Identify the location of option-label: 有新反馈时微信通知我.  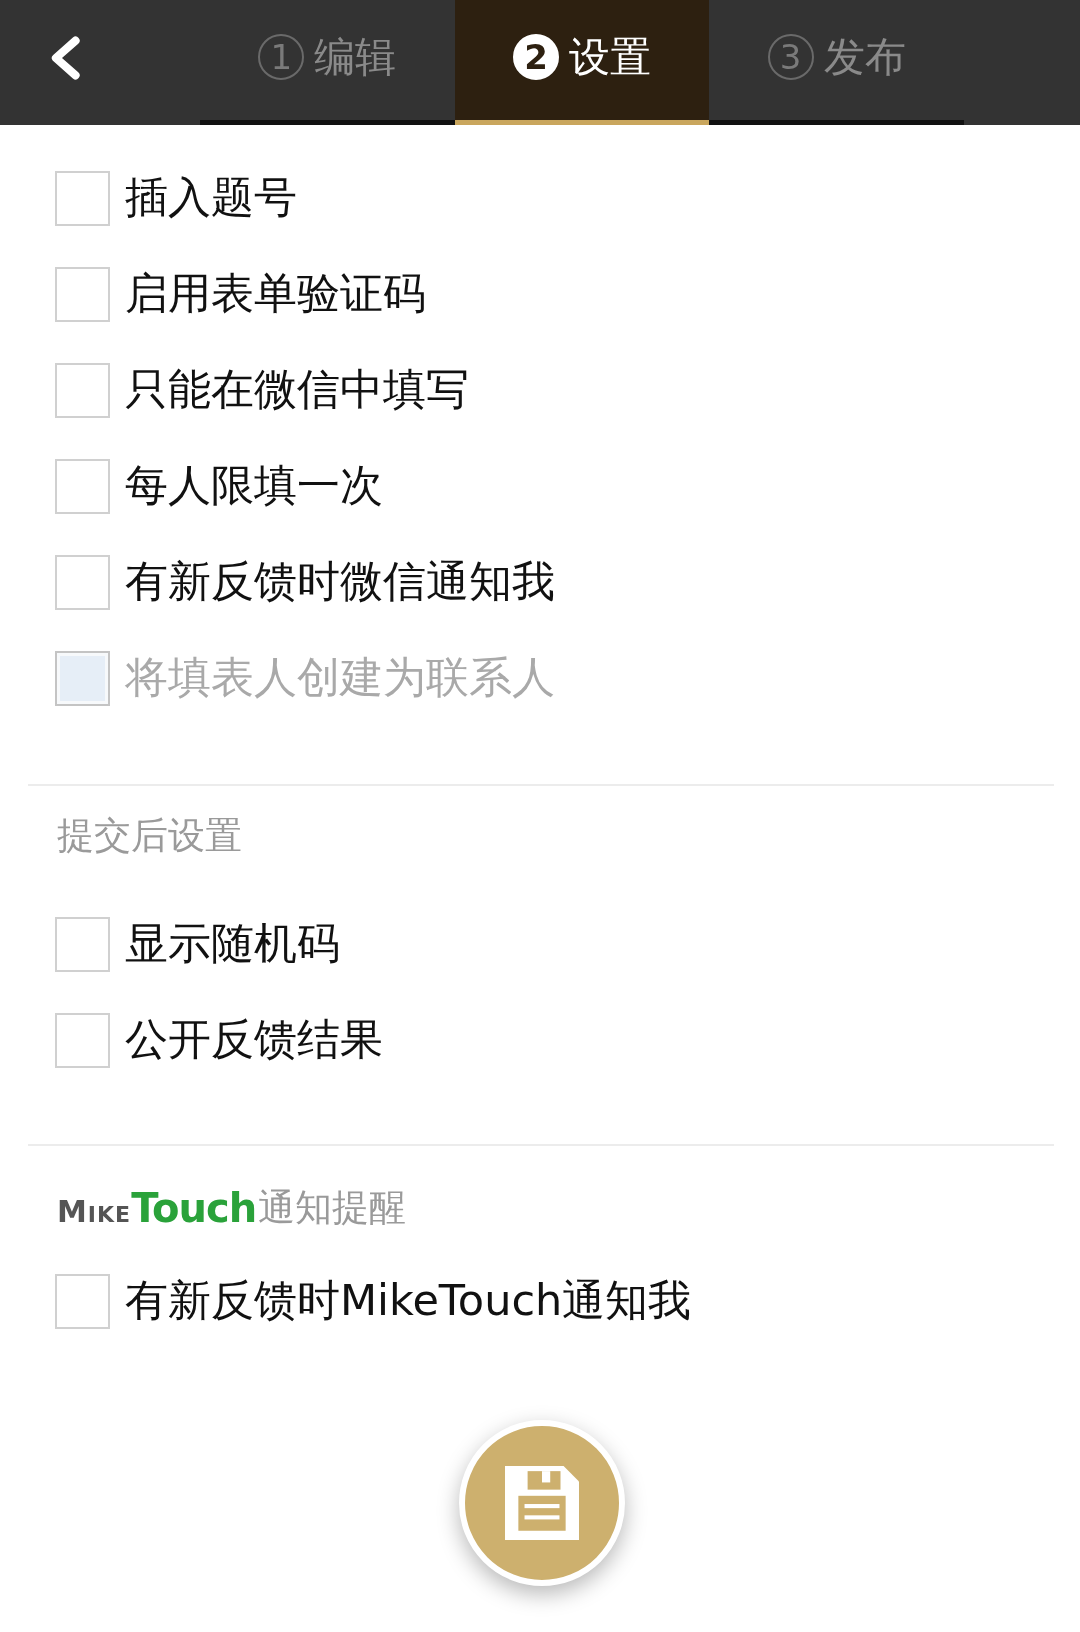
(340, 581).